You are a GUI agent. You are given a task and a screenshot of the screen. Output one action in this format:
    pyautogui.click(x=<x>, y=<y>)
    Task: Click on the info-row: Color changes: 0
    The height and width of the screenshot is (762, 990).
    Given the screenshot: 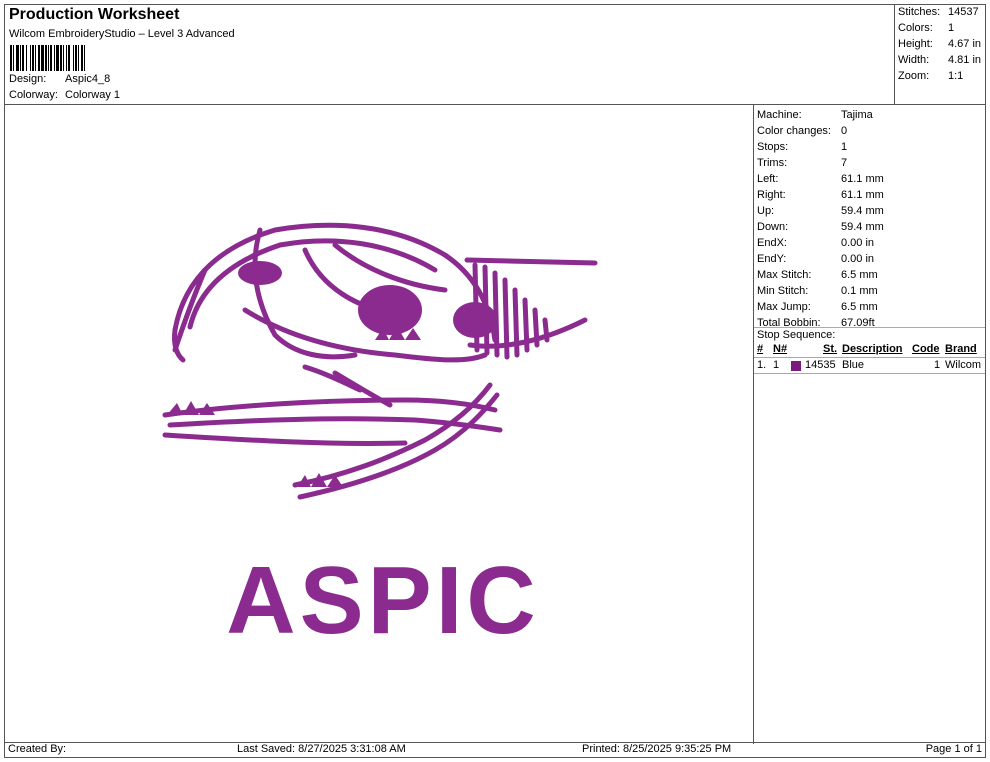 What is the action you would take?
    pyautogui.click(x=802, y=131)
    